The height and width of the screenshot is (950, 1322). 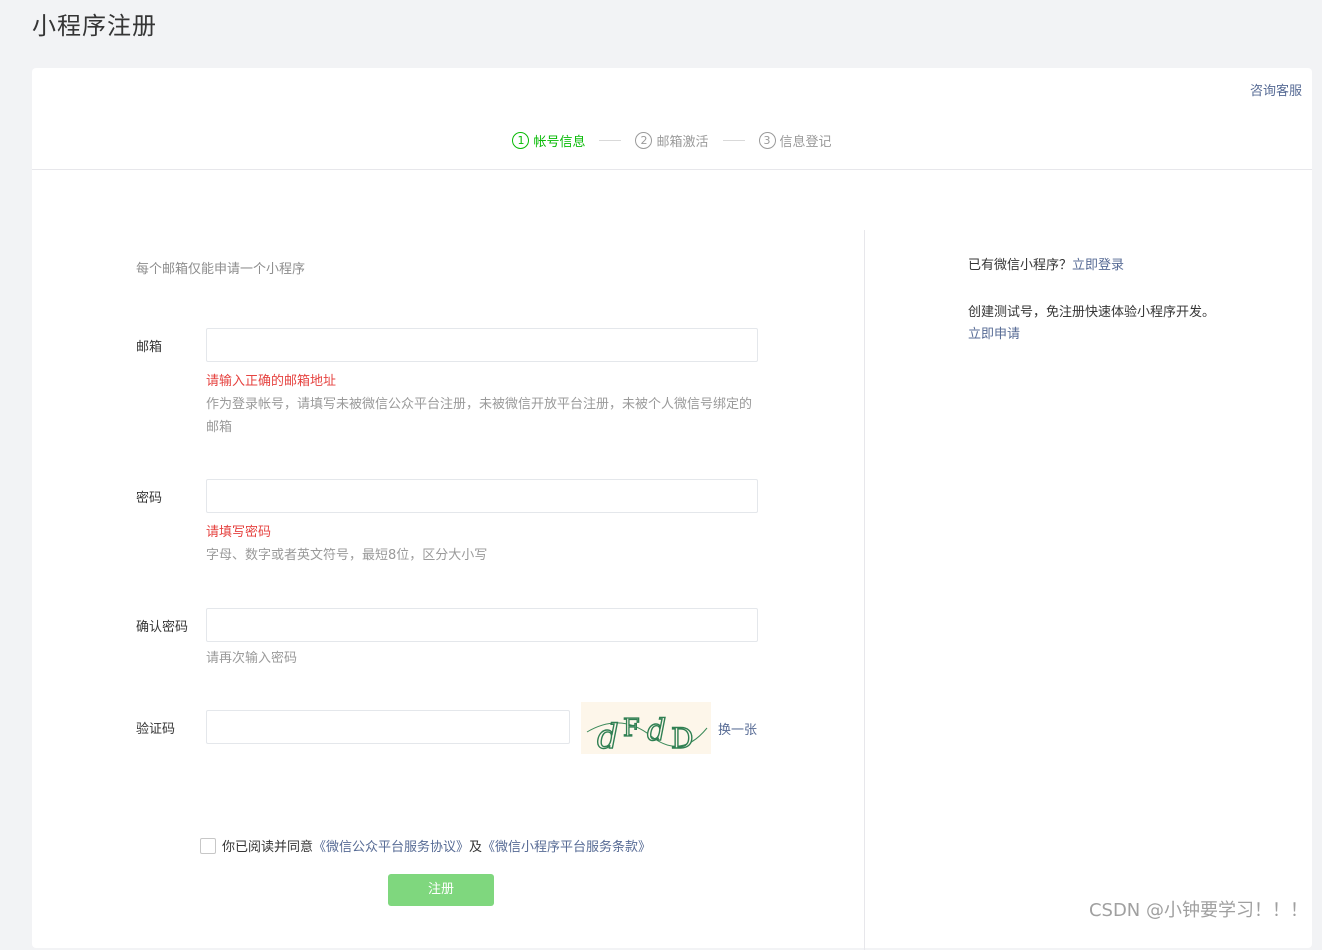 What do you see at coordinates (1092, 312) in the screenshot?
I see `test-account-prompt: 创建测试号，免注册快速体验小程序开发。` at bounding box center [1092, 312].